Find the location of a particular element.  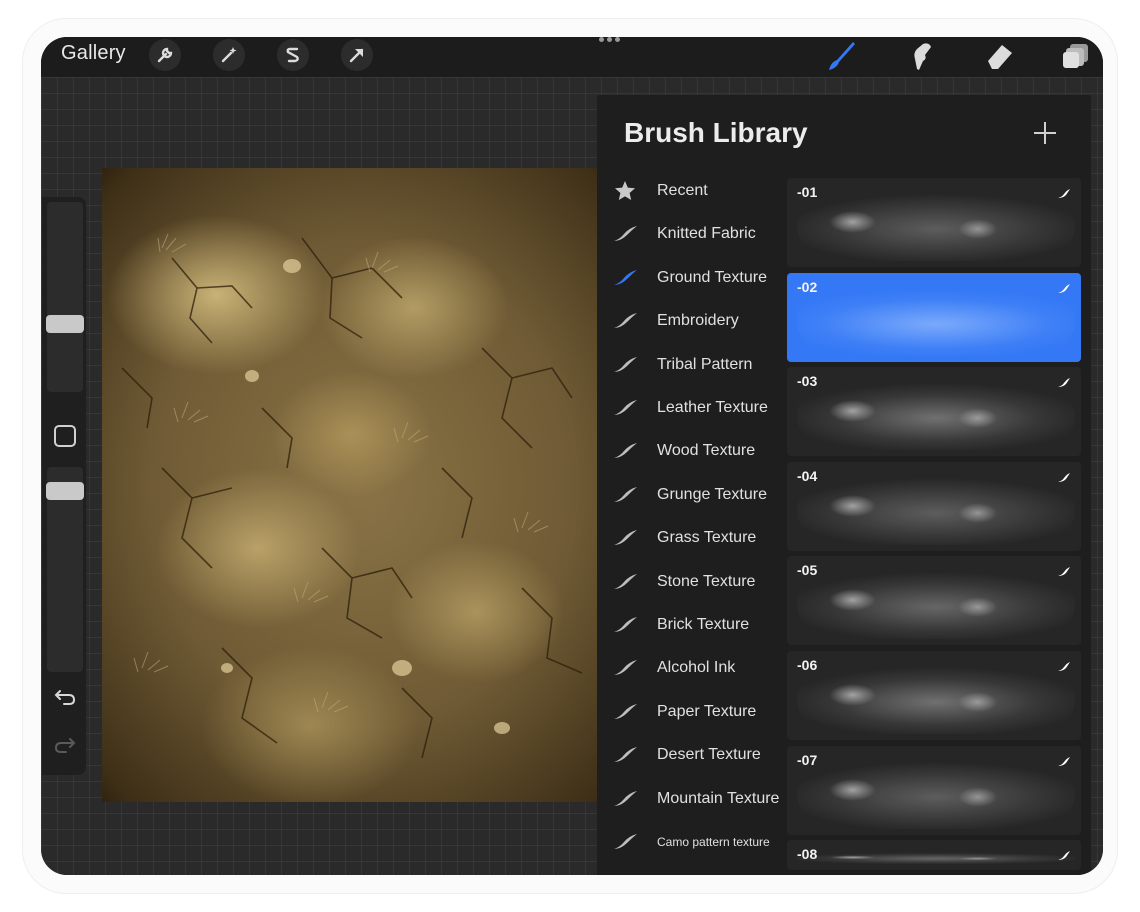

star-icon is located at coordinates (625, 191).